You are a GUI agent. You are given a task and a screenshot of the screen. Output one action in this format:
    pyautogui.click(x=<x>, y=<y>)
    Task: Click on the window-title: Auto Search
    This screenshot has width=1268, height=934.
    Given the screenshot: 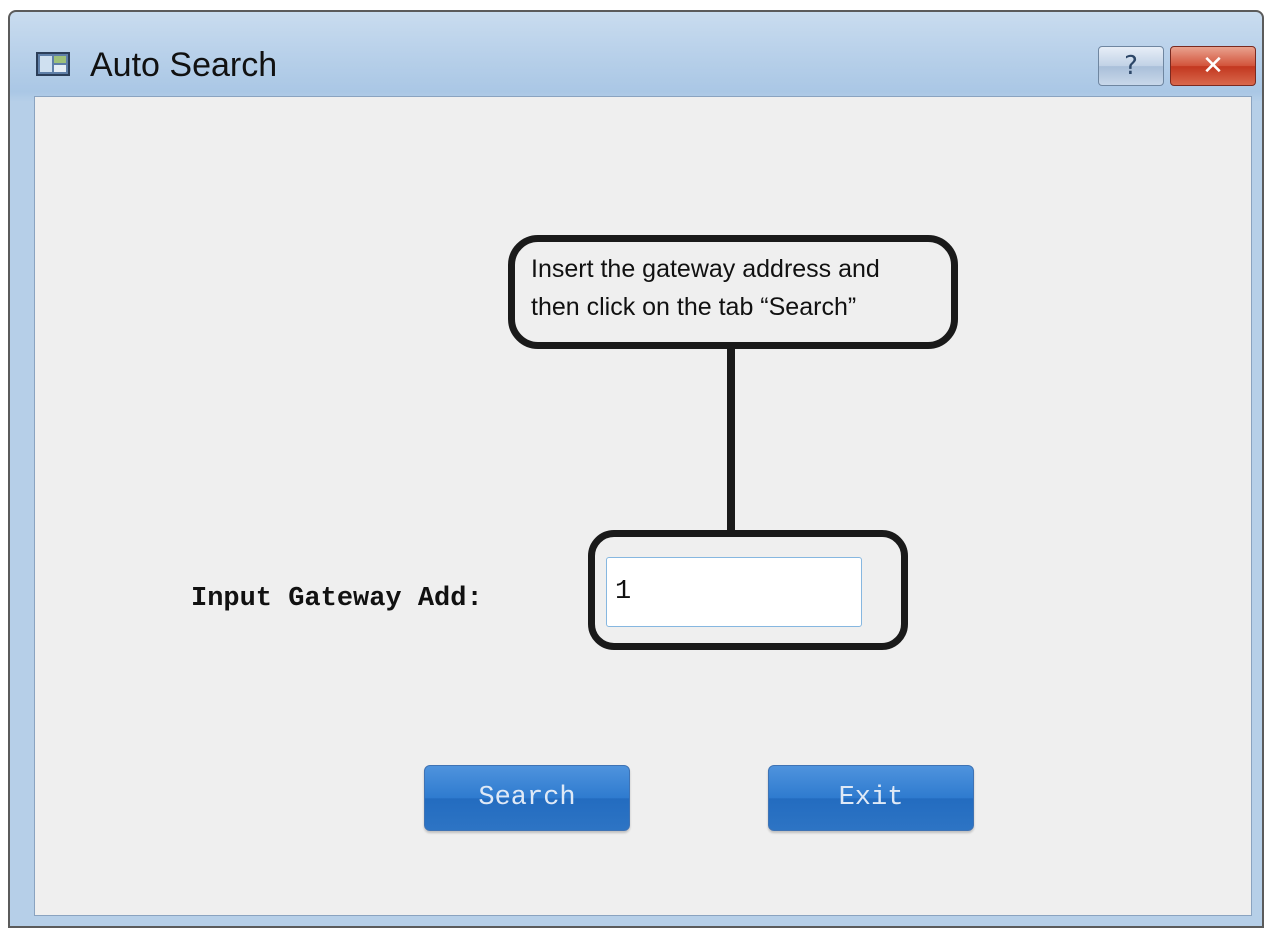 What is the action you would take?
    pyautogui.click(x=184, y=65)
    